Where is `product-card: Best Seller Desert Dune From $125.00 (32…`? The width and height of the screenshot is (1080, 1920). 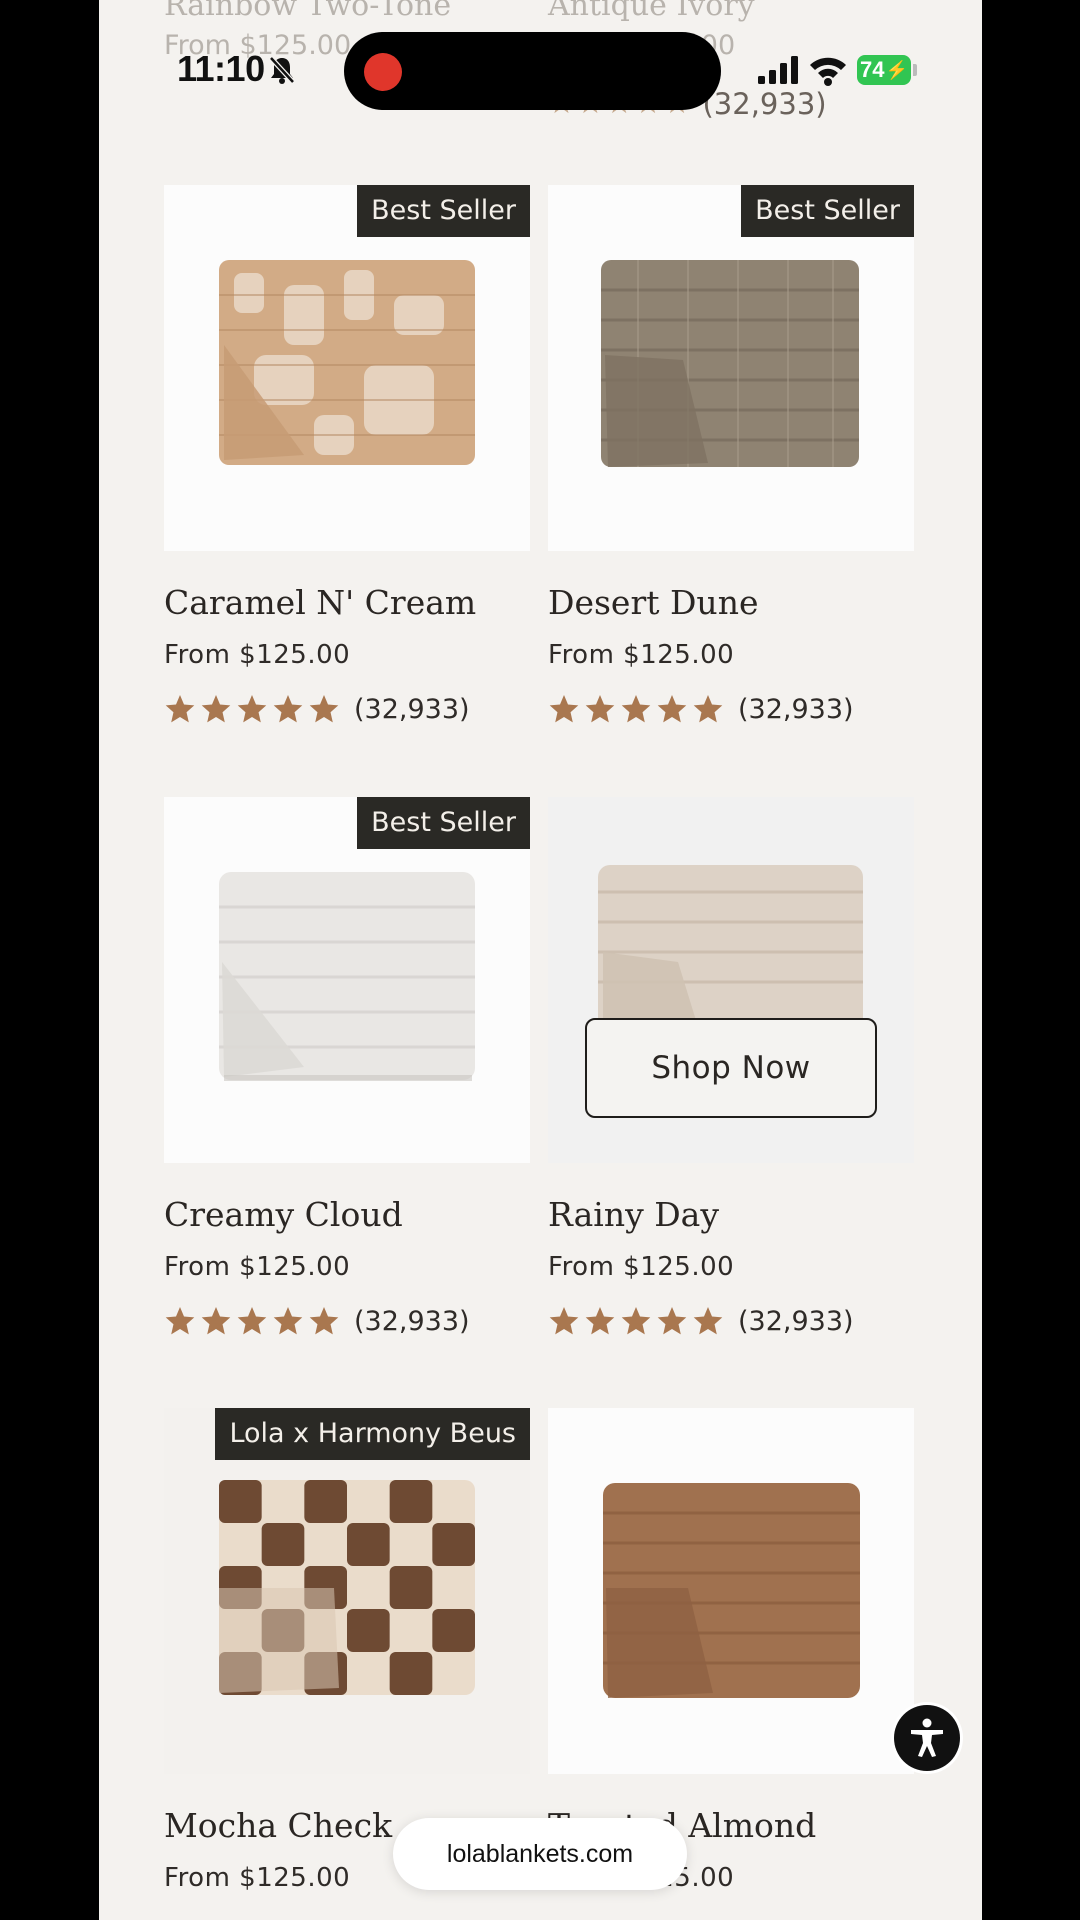 product-card: Best Seller Desert Dune From $125.00 (32… is located at coordinates (731, 456).